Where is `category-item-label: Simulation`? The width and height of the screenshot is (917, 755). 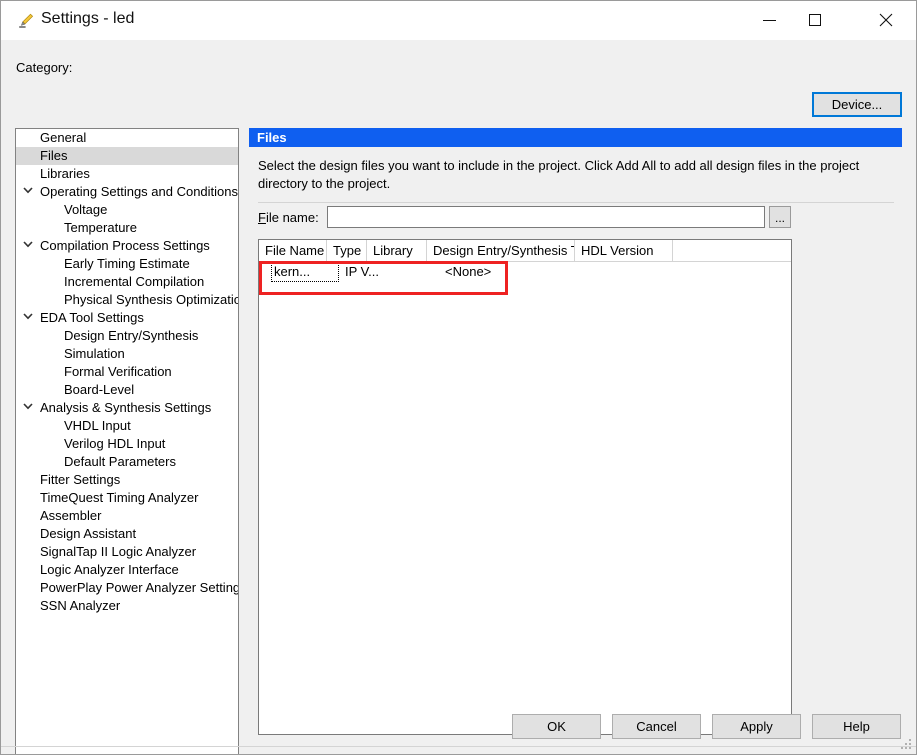 category-item-label: Simulation is located at coordinates (94, 353).